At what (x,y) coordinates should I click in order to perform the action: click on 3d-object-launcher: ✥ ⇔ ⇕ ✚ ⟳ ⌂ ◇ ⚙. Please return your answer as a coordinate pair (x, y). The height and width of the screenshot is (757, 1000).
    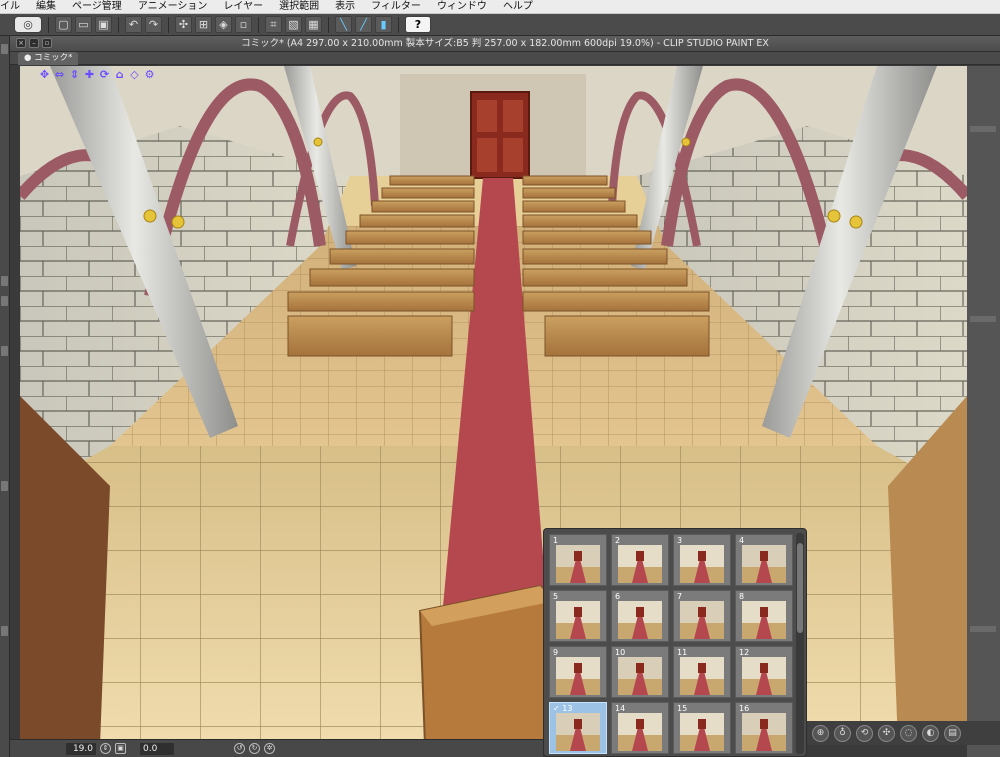
    Looking at the image, I should click on (97, 74).